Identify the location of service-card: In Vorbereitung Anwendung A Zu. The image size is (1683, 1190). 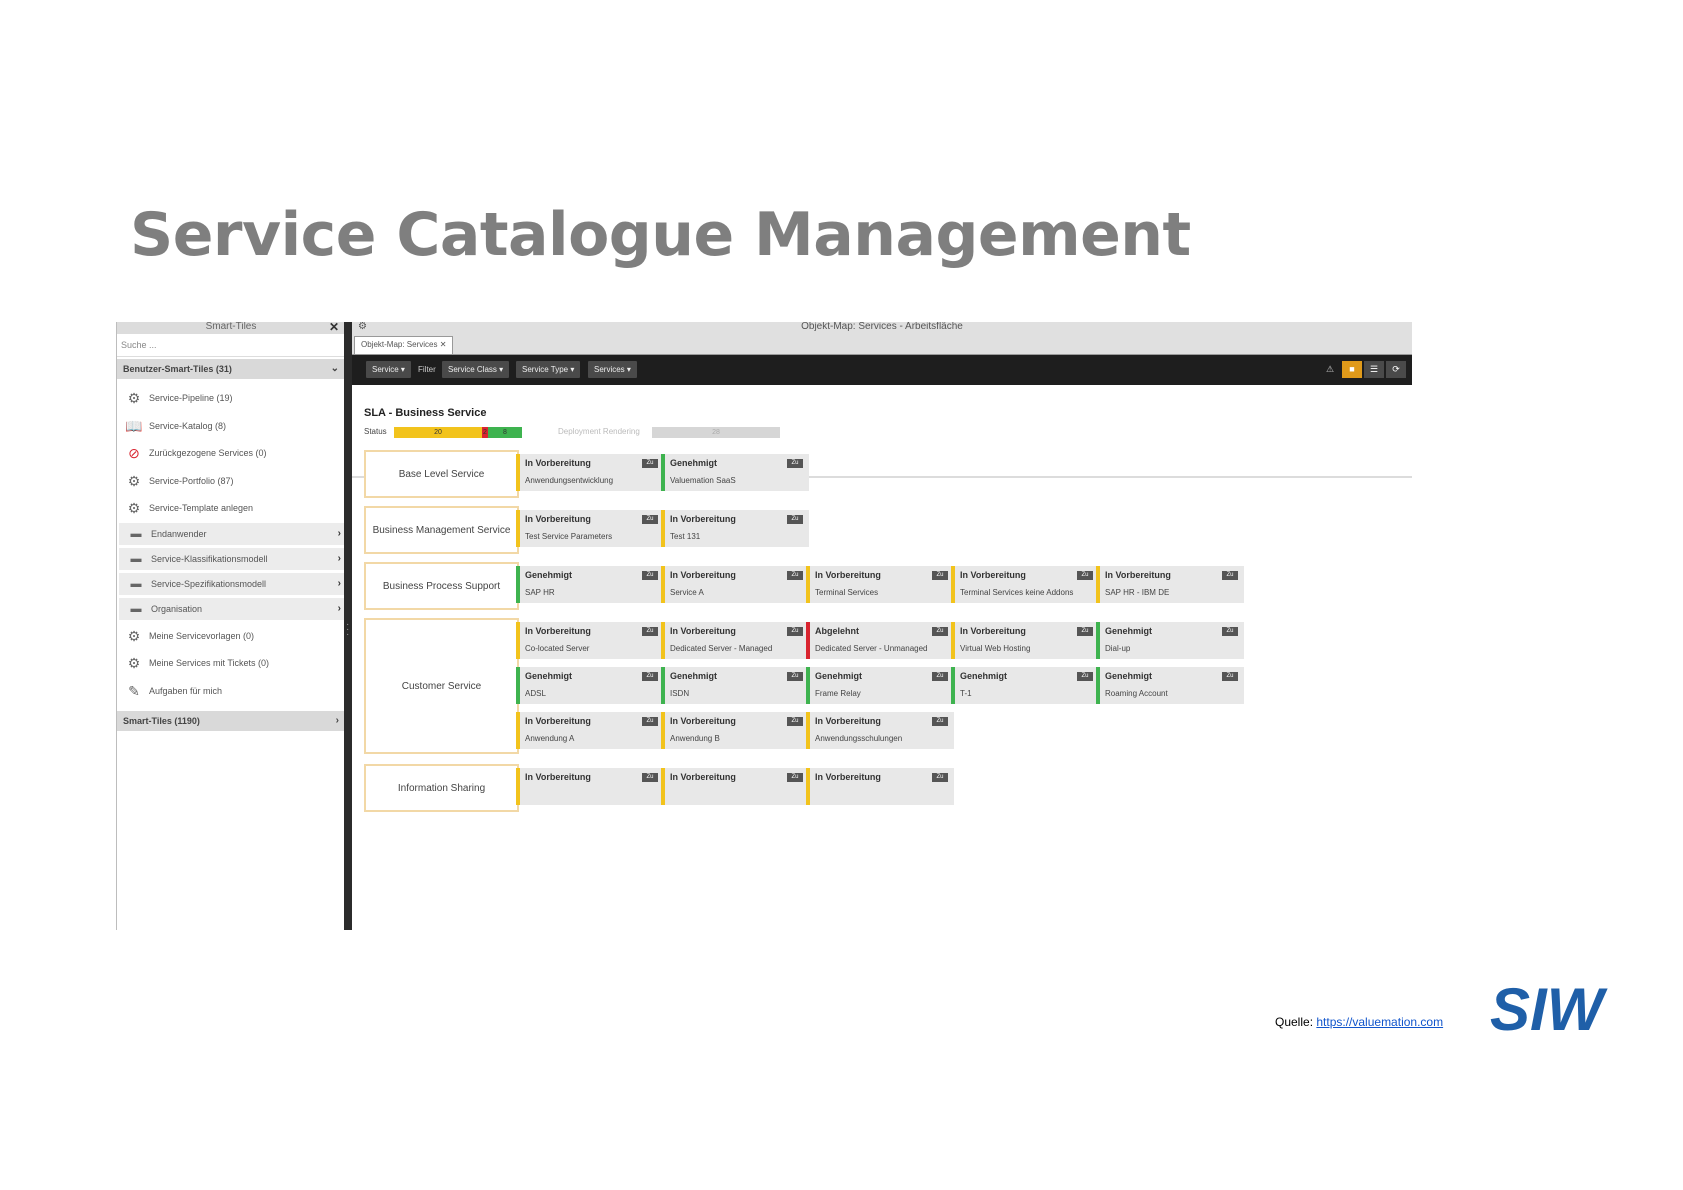
(590, 730).